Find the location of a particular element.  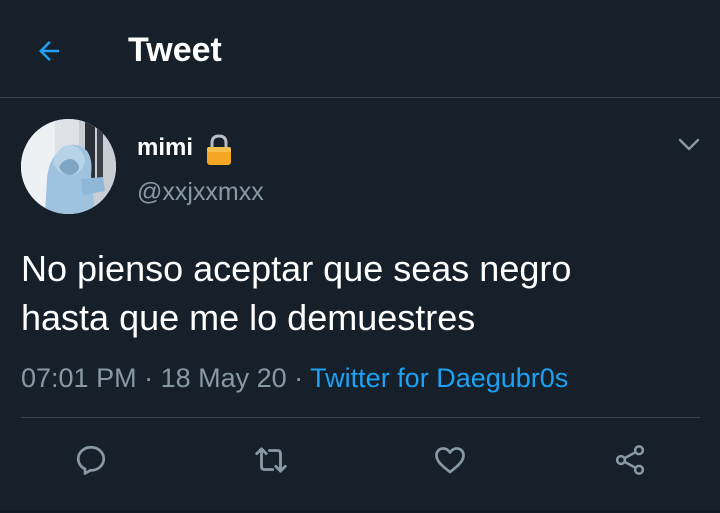

retweet-button is located at coordinates (271, 460).